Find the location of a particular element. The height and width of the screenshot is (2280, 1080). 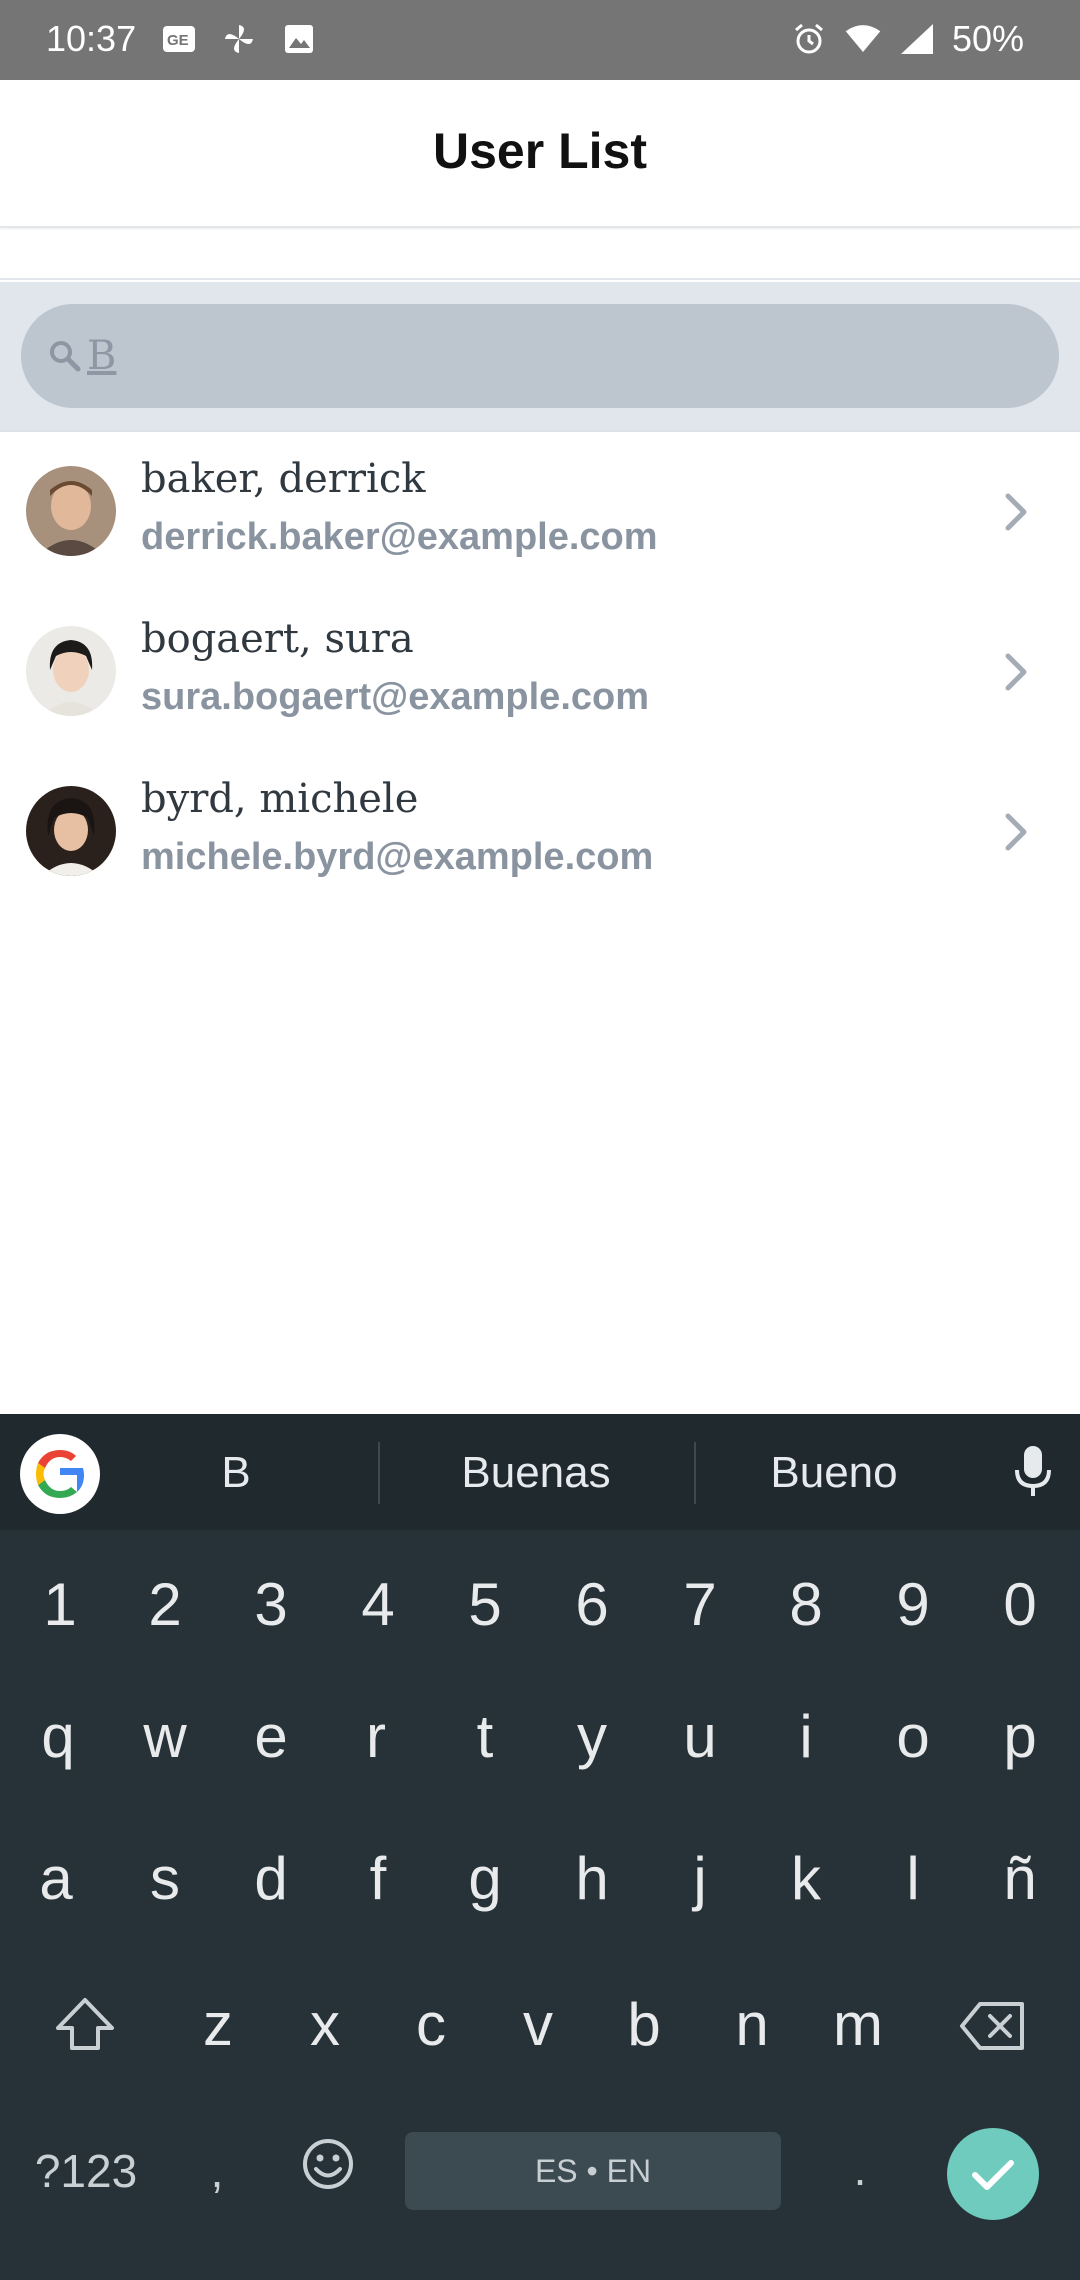

suggestion-bar: B Buenas Bueno is located at coordinates (540, 1472).